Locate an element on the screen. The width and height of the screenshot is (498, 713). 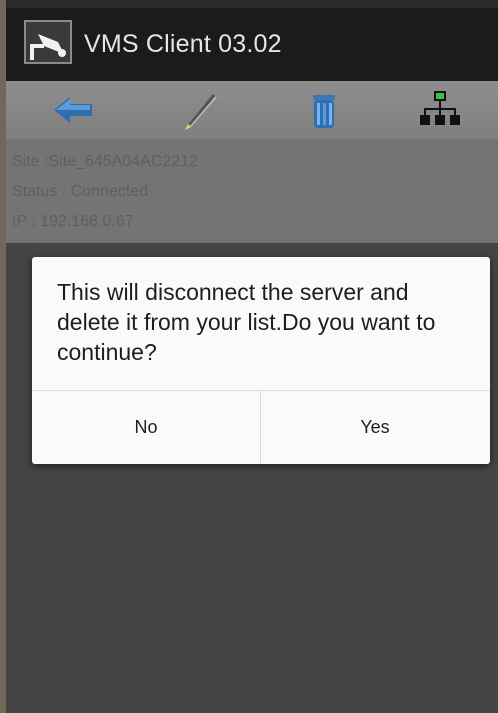
back-arrow-icon is located at coordinates (74, 110).